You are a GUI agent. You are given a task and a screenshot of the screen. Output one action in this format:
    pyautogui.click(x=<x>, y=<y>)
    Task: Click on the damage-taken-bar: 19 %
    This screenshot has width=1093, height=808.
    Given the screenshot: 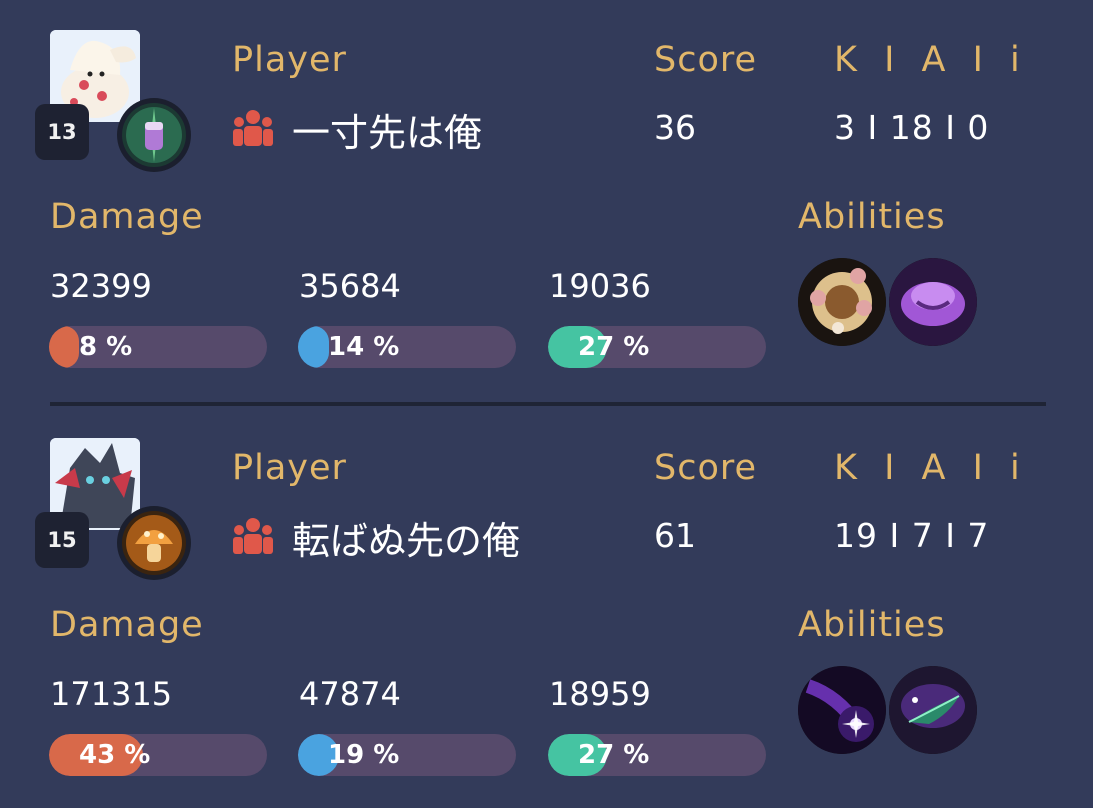 What is the action you would take?
    pyautogui.click(x=407, y=755)
    